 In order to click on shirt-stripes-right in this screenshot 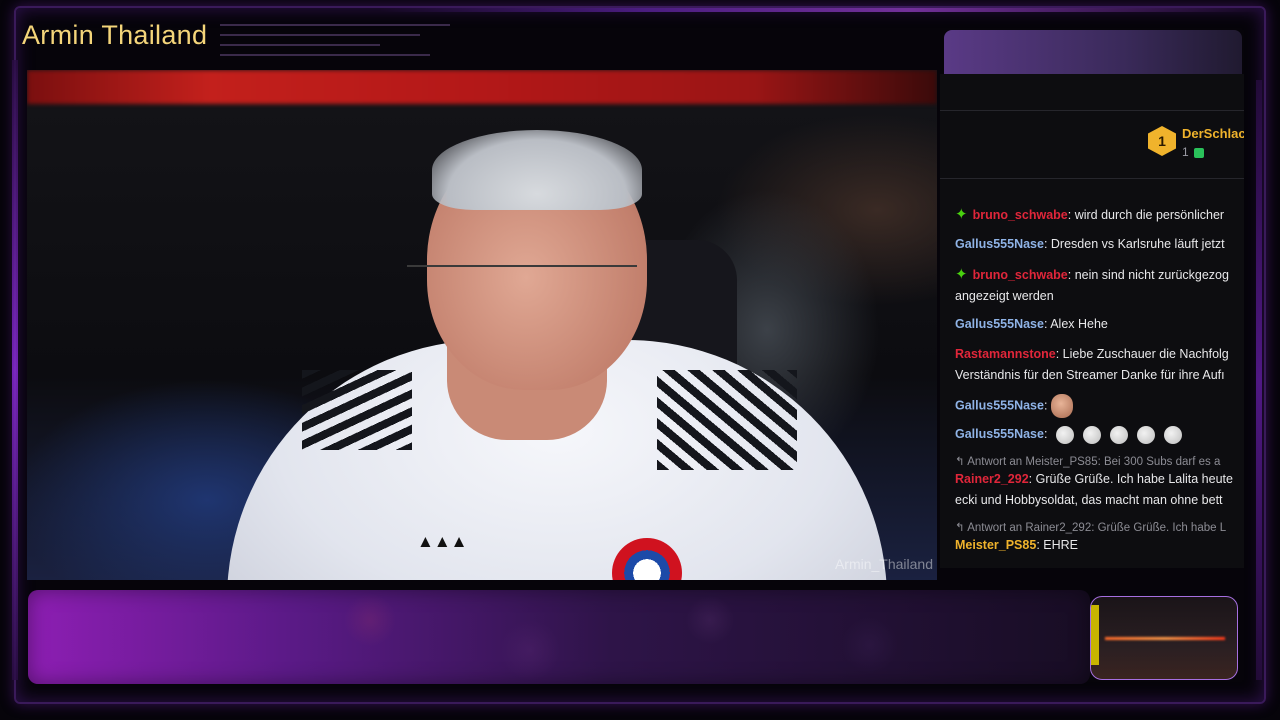, I will do `click(727, 420)`.